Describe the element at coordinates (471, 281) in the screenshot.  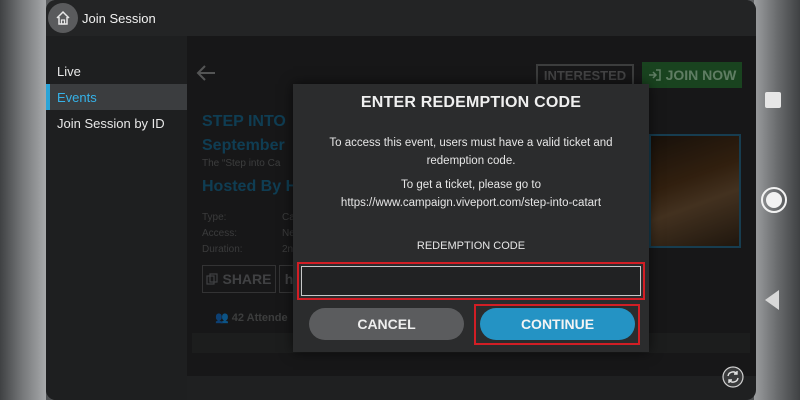
I see `redemption-code-input` at that location.